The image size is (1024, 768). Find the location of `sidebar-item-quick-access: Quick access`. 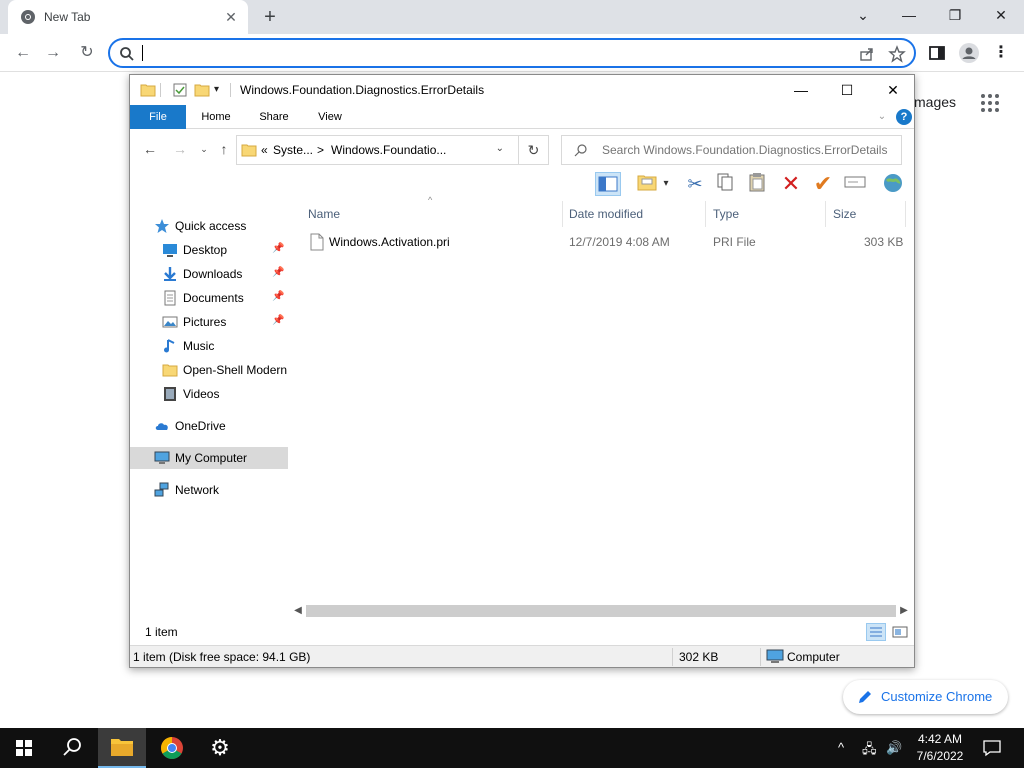

sidebar-item-quick-access: Quick access is located at coordinates (209, 226).